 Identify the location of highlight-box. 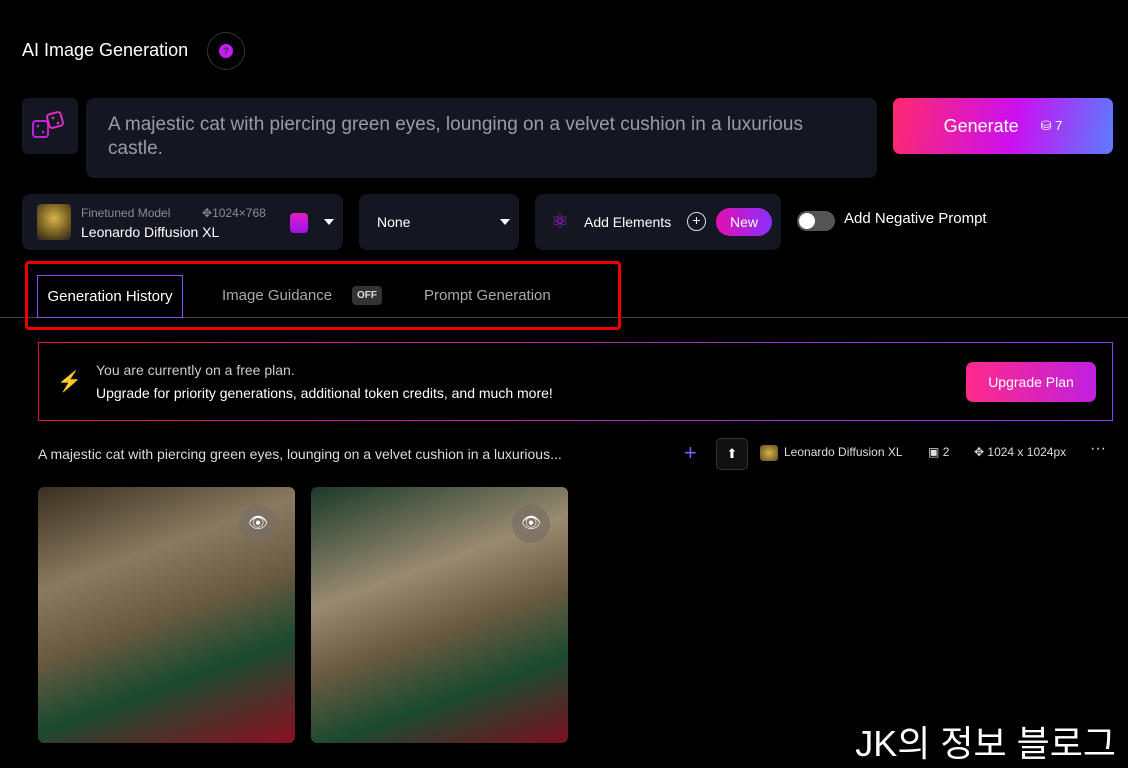
(323, 295).